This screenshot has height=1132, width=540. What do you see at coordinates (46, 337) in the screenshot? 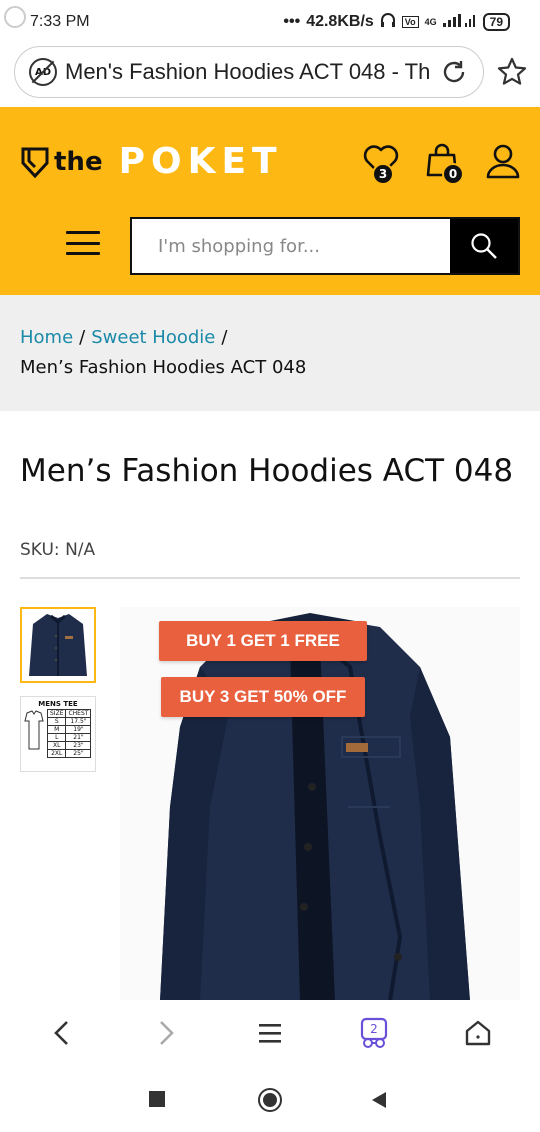
I see `breadcrumb-home-link: Home` at bounding box center [46, 337].